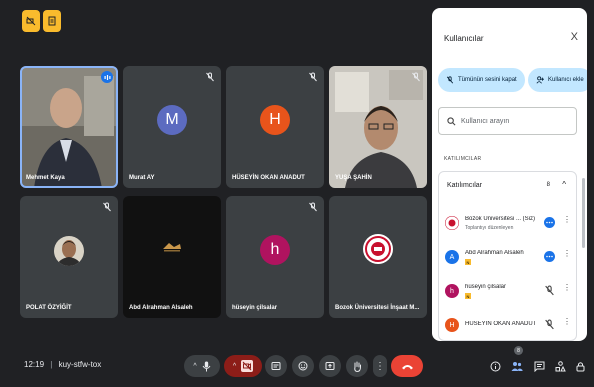  Describe the element at coordinates (510, 293) in the screenshot. I see `participant-row: h hüseyin çilsalar N ⋮` at that location.